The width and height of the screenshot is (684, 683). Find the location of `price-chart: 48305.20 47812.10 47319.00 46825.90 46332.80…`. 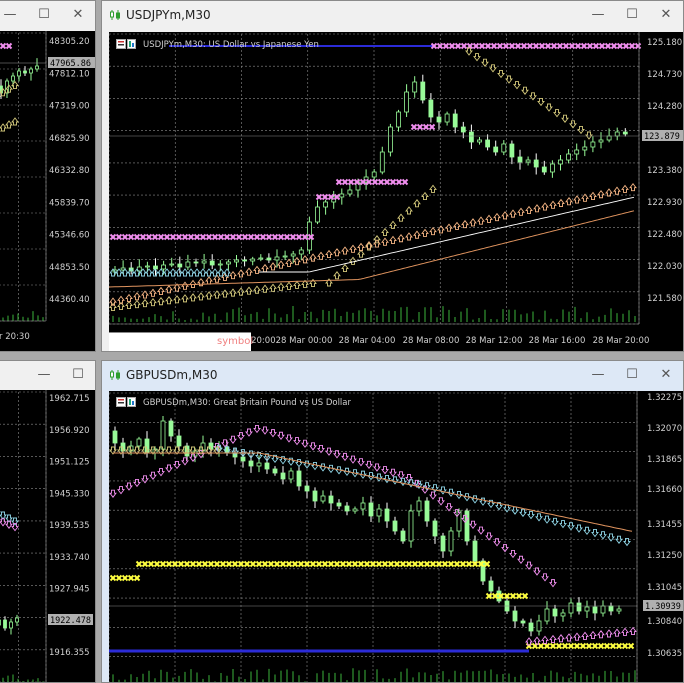

price-chart: 48305.20 47812.10 47319.00 46825.90 46332.80… is located at coordinates (47, 191).